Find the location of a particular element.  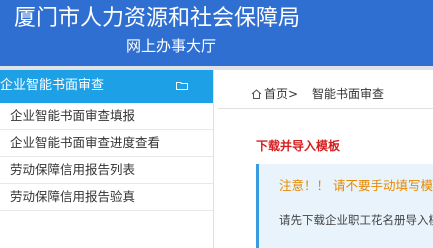

sidebar-item-credit-report-verify: 劳动保障信用报告验真 is located at coordinates (106, 197).